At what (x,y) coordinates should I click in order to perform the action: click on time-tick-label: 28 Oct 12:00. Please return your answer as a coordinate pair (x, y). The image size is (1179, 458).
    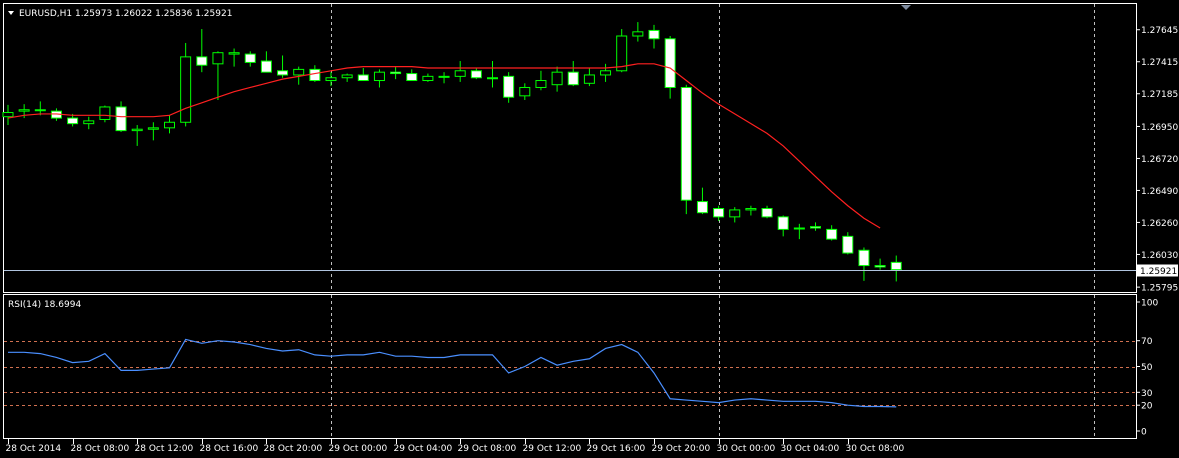
    Looking at the image, I should click on (164, 449).